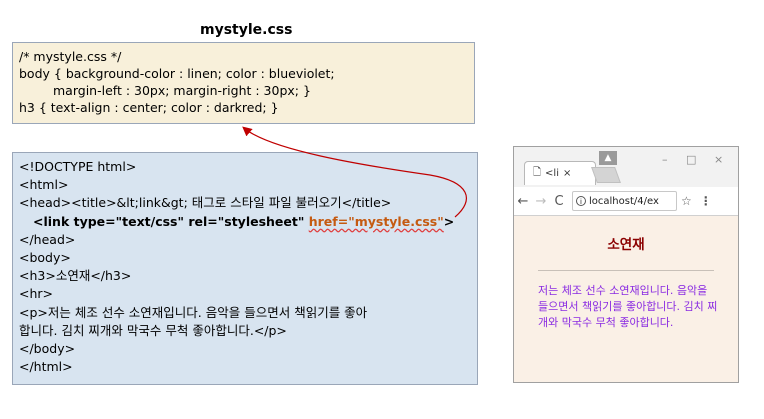 The image size is (764, 419). What do you see at coordinates (626, 245) in the screenshot?
I see `page-heading: 소연재` at bounding box center [626, 245].